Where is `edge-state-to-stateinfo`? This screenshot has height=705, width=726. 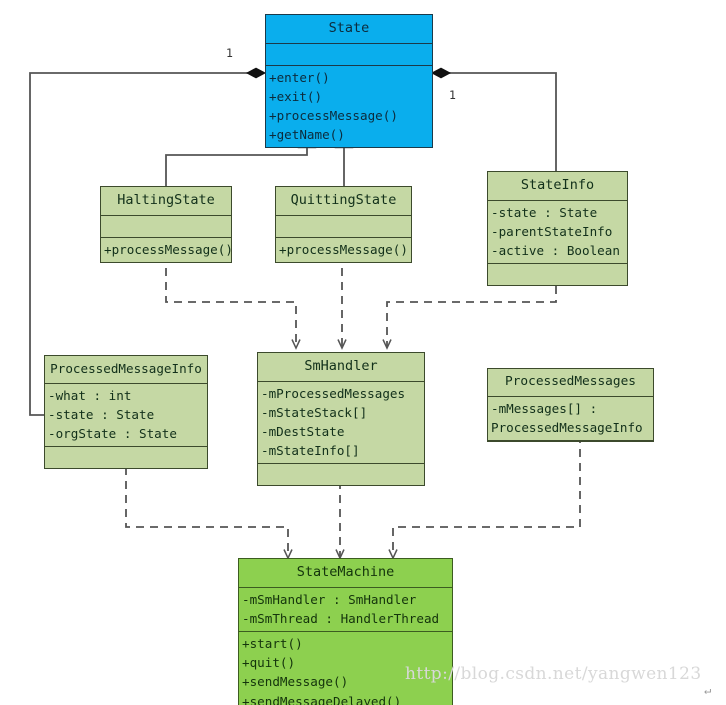 edge-state-to-stateinfo is located at coordinates (493, 119).